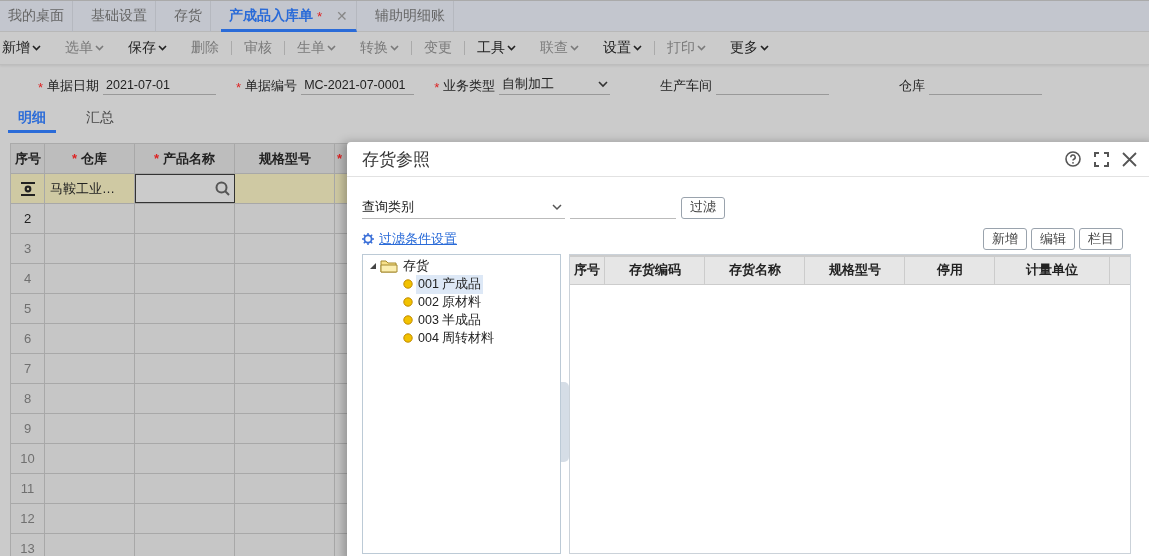  Describe the element at coordinates (418, 239) in the screenshot. I see `filter-settings-link: 过滤条件设置` at that location.